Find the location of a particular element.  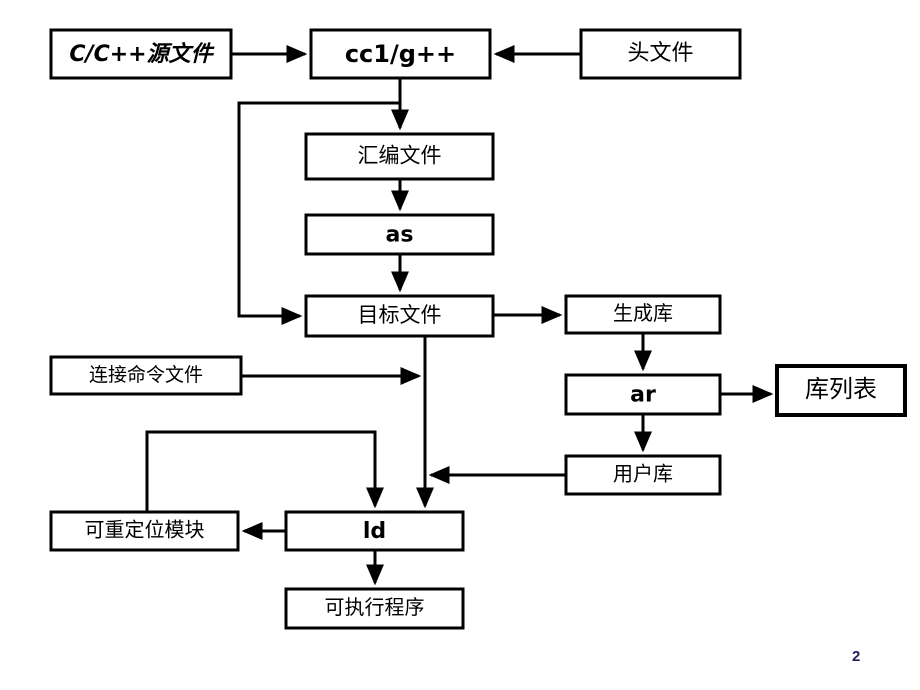

node-ar: ar is located at coordinates (643, 394).